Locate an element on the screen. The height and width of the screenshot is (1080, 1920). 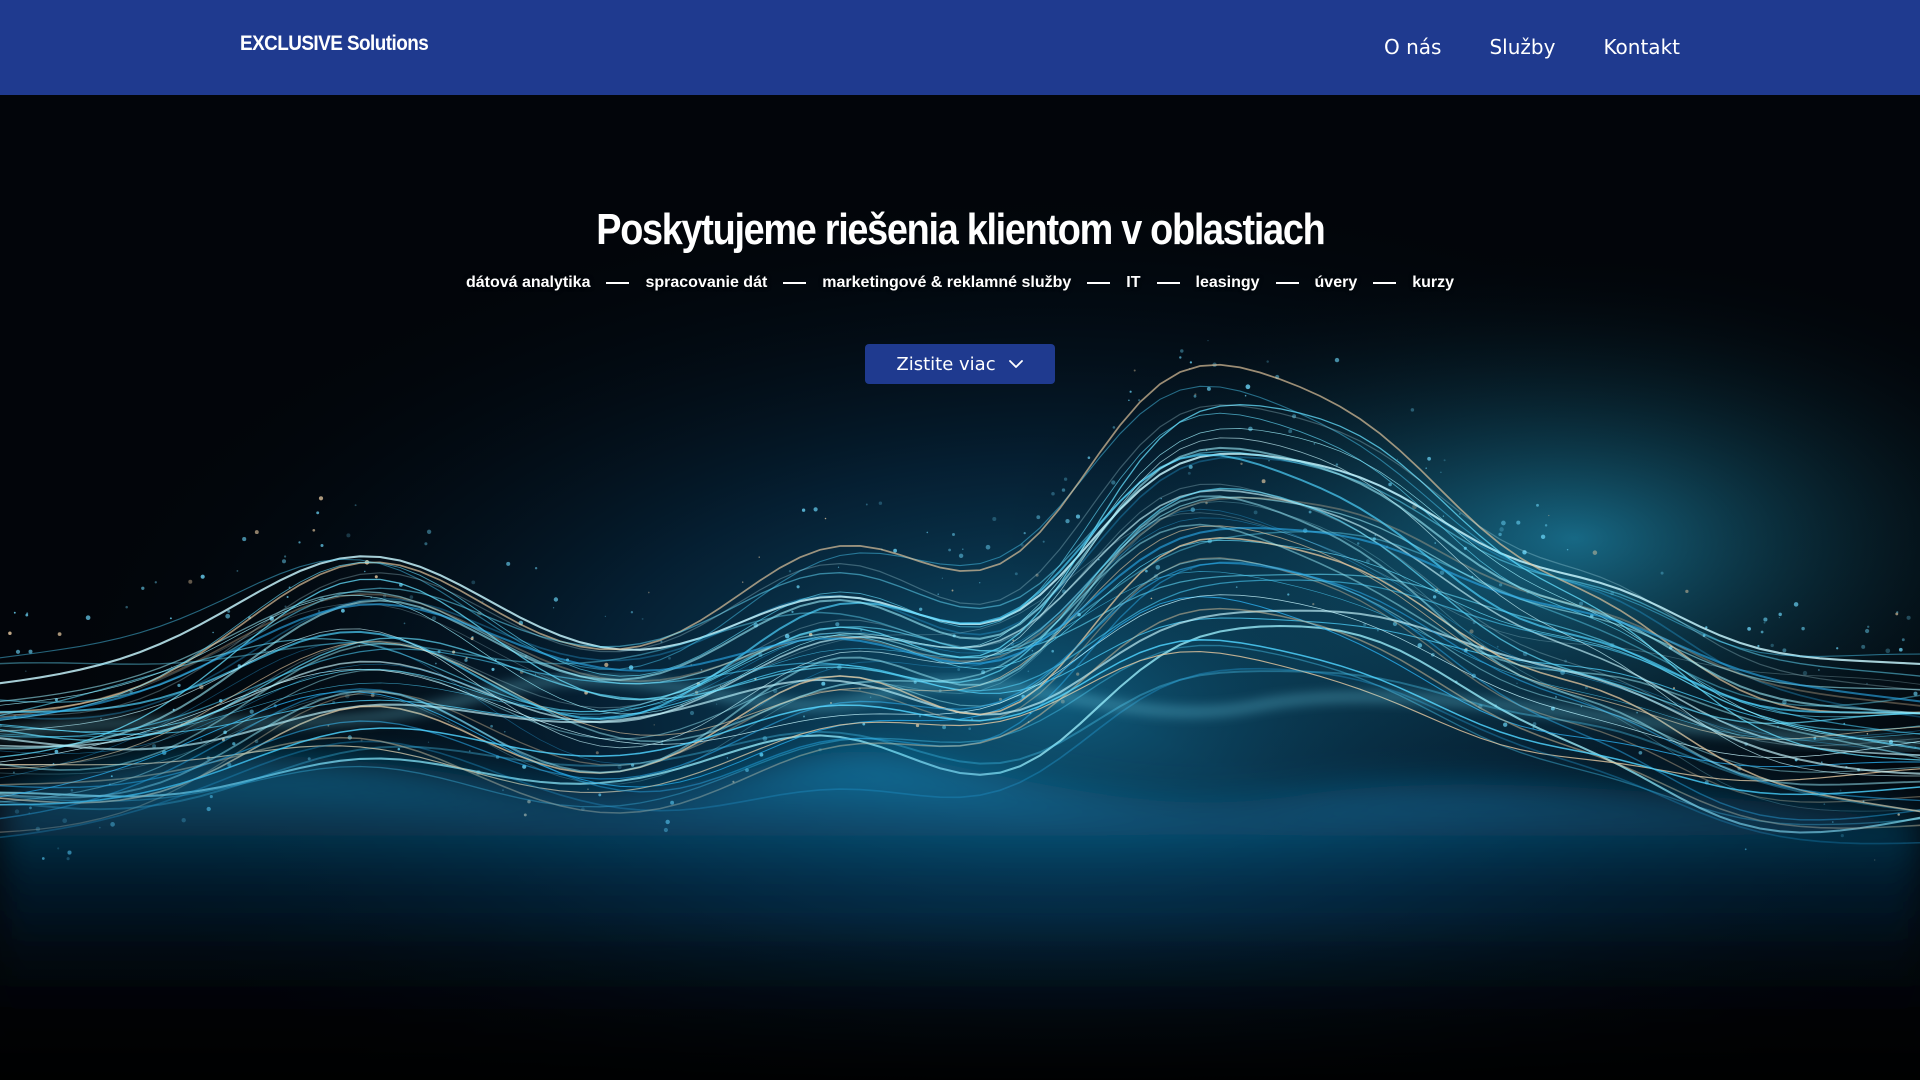
area-item: IT is located at coordinates (1133, 282).